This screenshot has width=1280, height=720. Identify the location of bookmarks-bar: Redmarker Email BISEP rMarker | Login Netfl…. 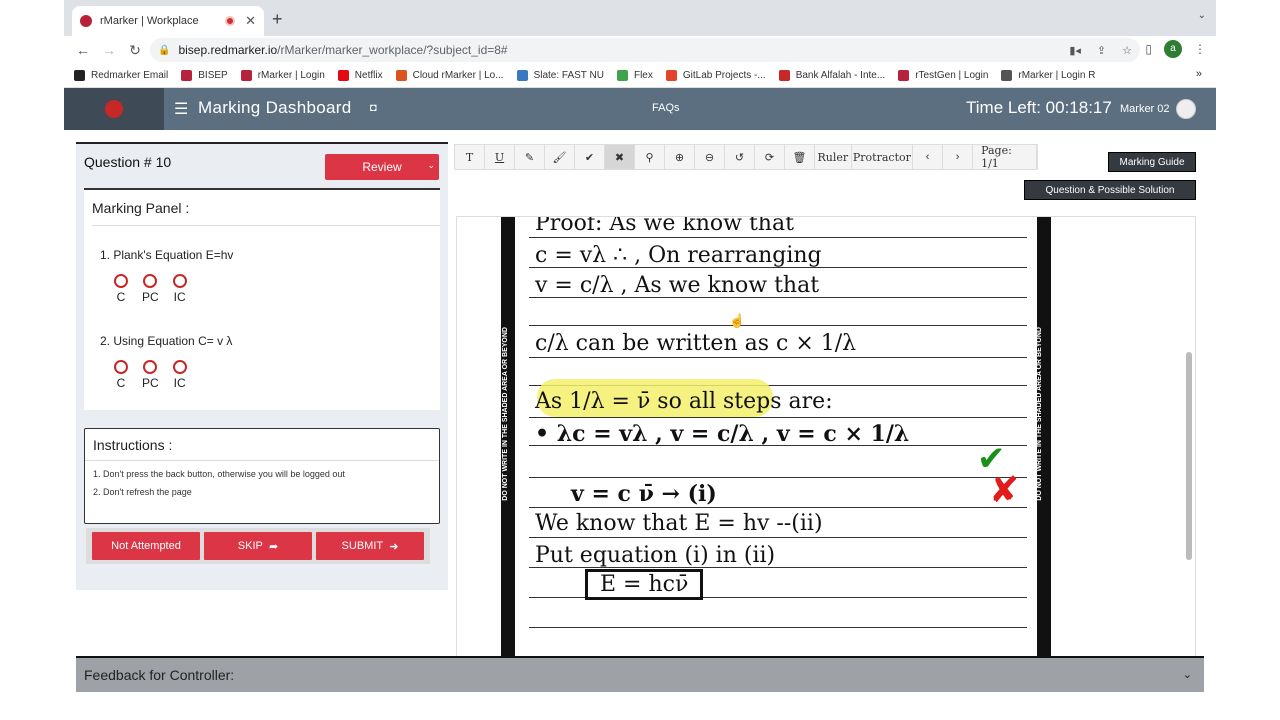
(640, 76).